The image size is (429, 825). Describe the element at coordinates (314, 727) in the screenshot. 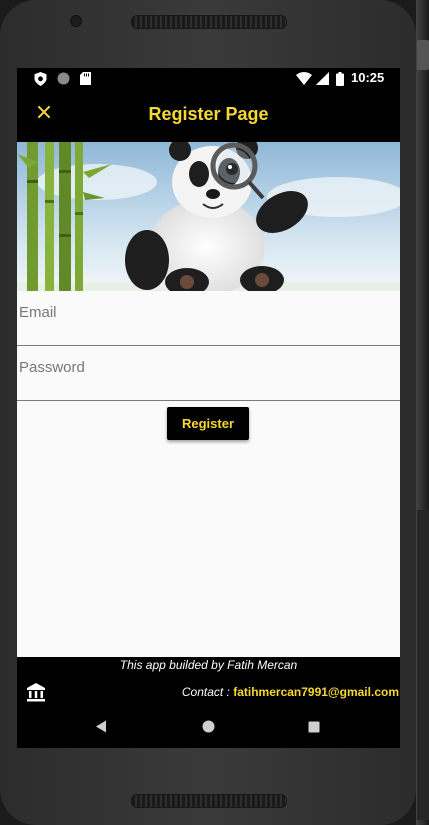

I see `recents-icon` at that location.